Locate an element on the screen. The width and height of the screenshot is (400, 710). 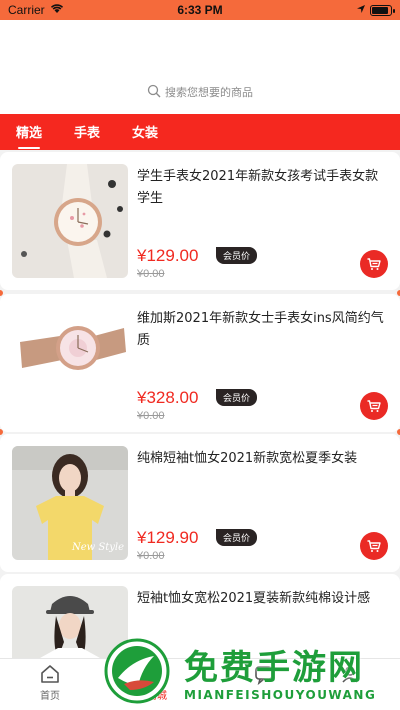
home-icon is located at coordinates (50, 674).